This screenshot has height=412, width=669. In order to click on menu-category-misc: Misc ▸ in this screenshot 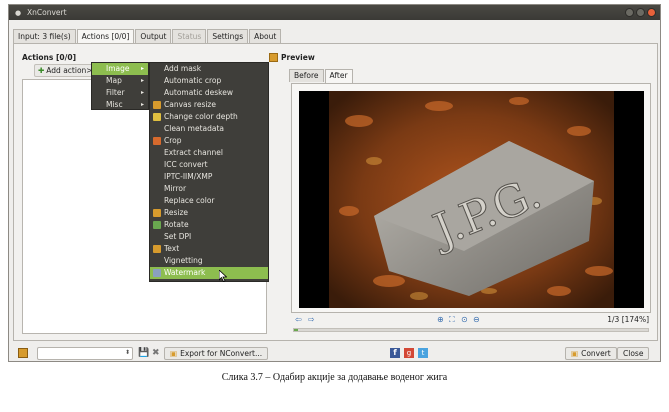, I will do `click(120, 105)`.